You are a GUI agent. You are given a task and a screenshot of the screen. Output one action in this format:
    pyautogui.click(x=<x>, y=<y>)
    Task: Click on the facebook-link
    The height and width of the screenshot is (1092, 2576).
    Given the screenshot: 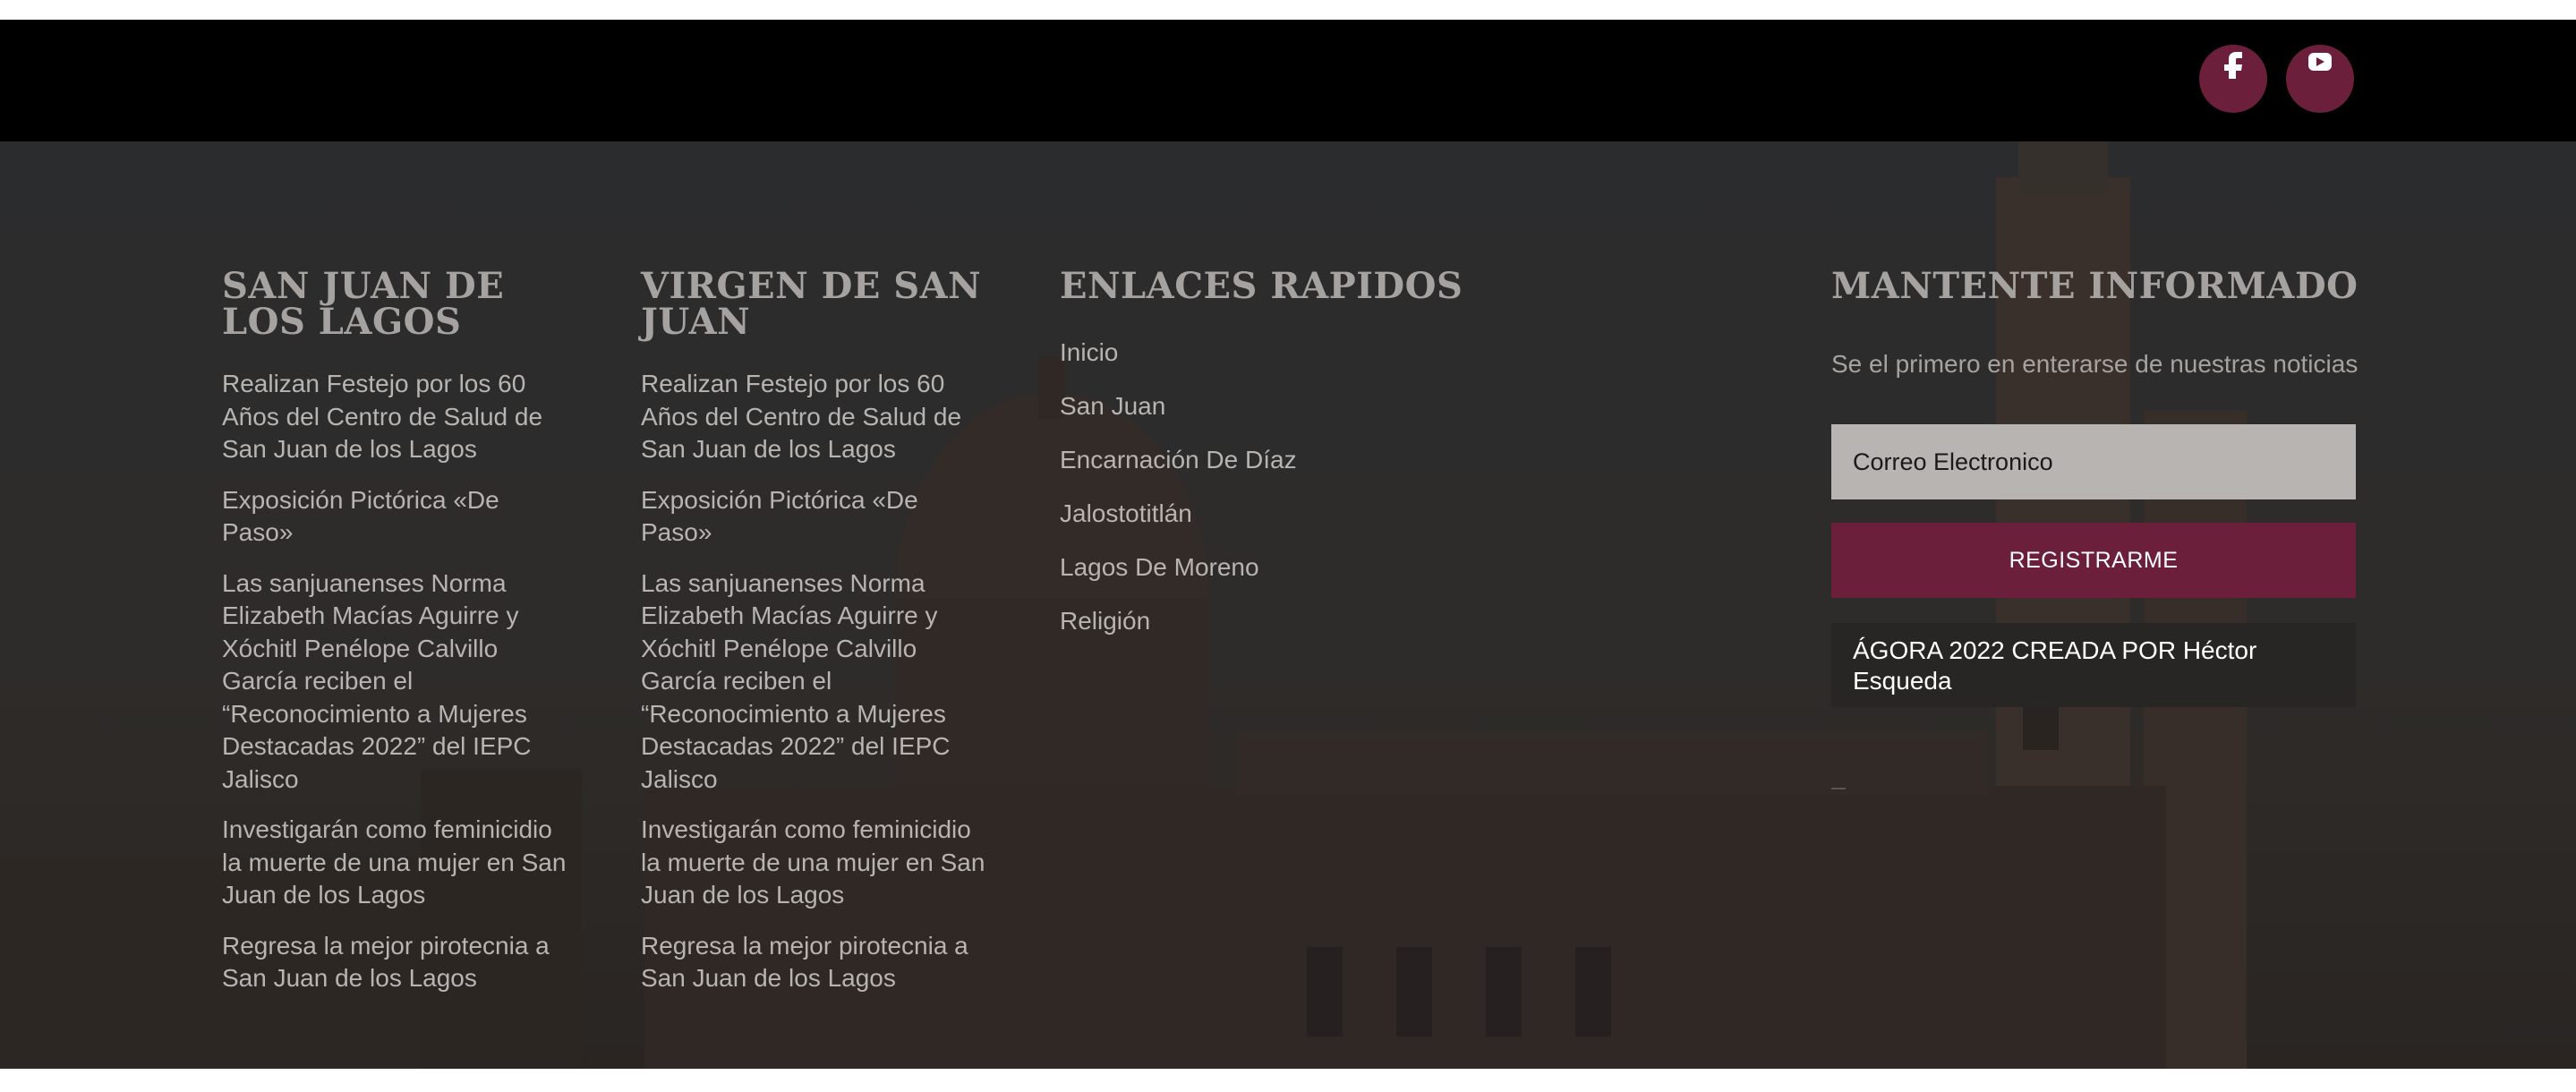 What is the action you would take?
    pyautogui.click(x=2233, y=79)
    